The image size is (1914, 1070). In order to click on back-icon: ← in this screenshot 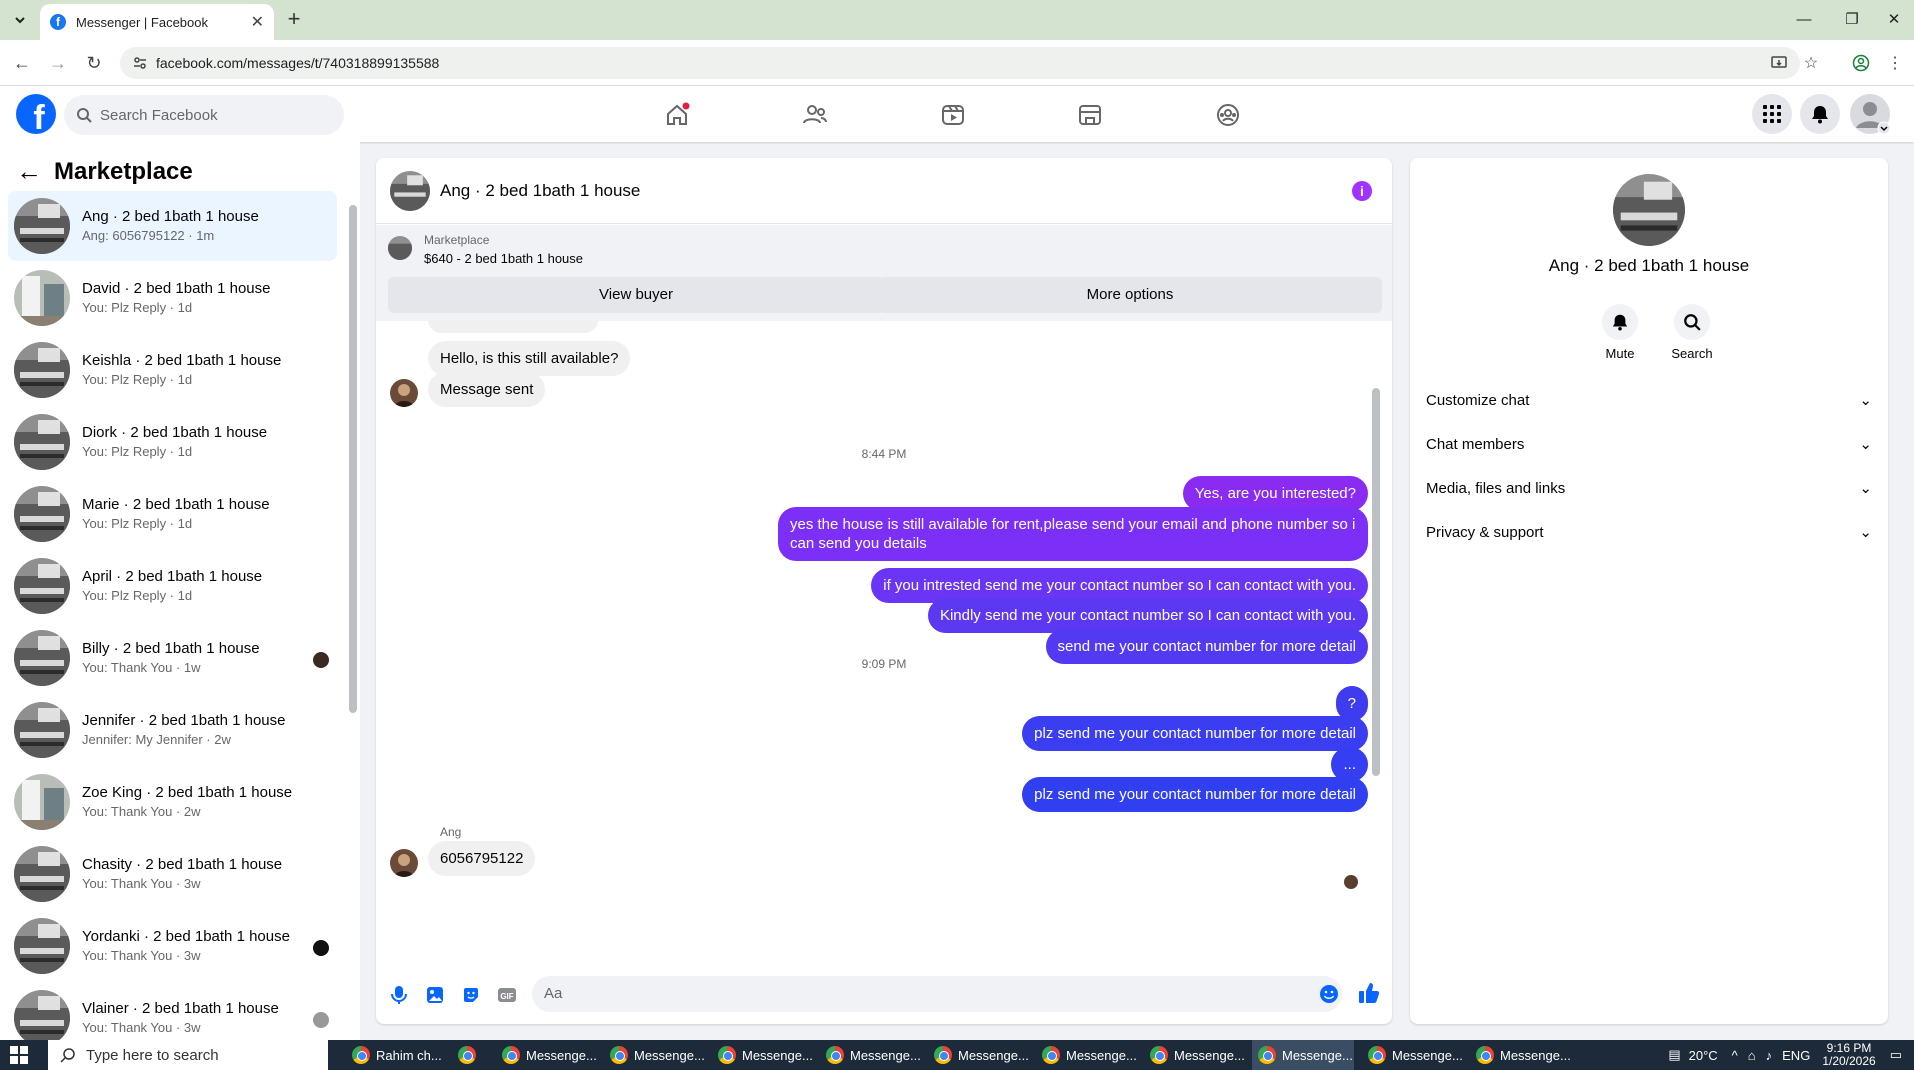, I will do `click(22, 63)`.